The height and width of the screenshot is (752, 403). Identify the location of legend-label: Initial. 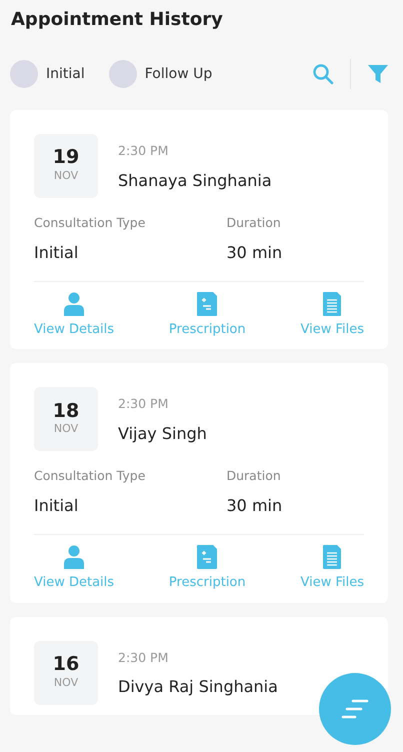
(65, 74).